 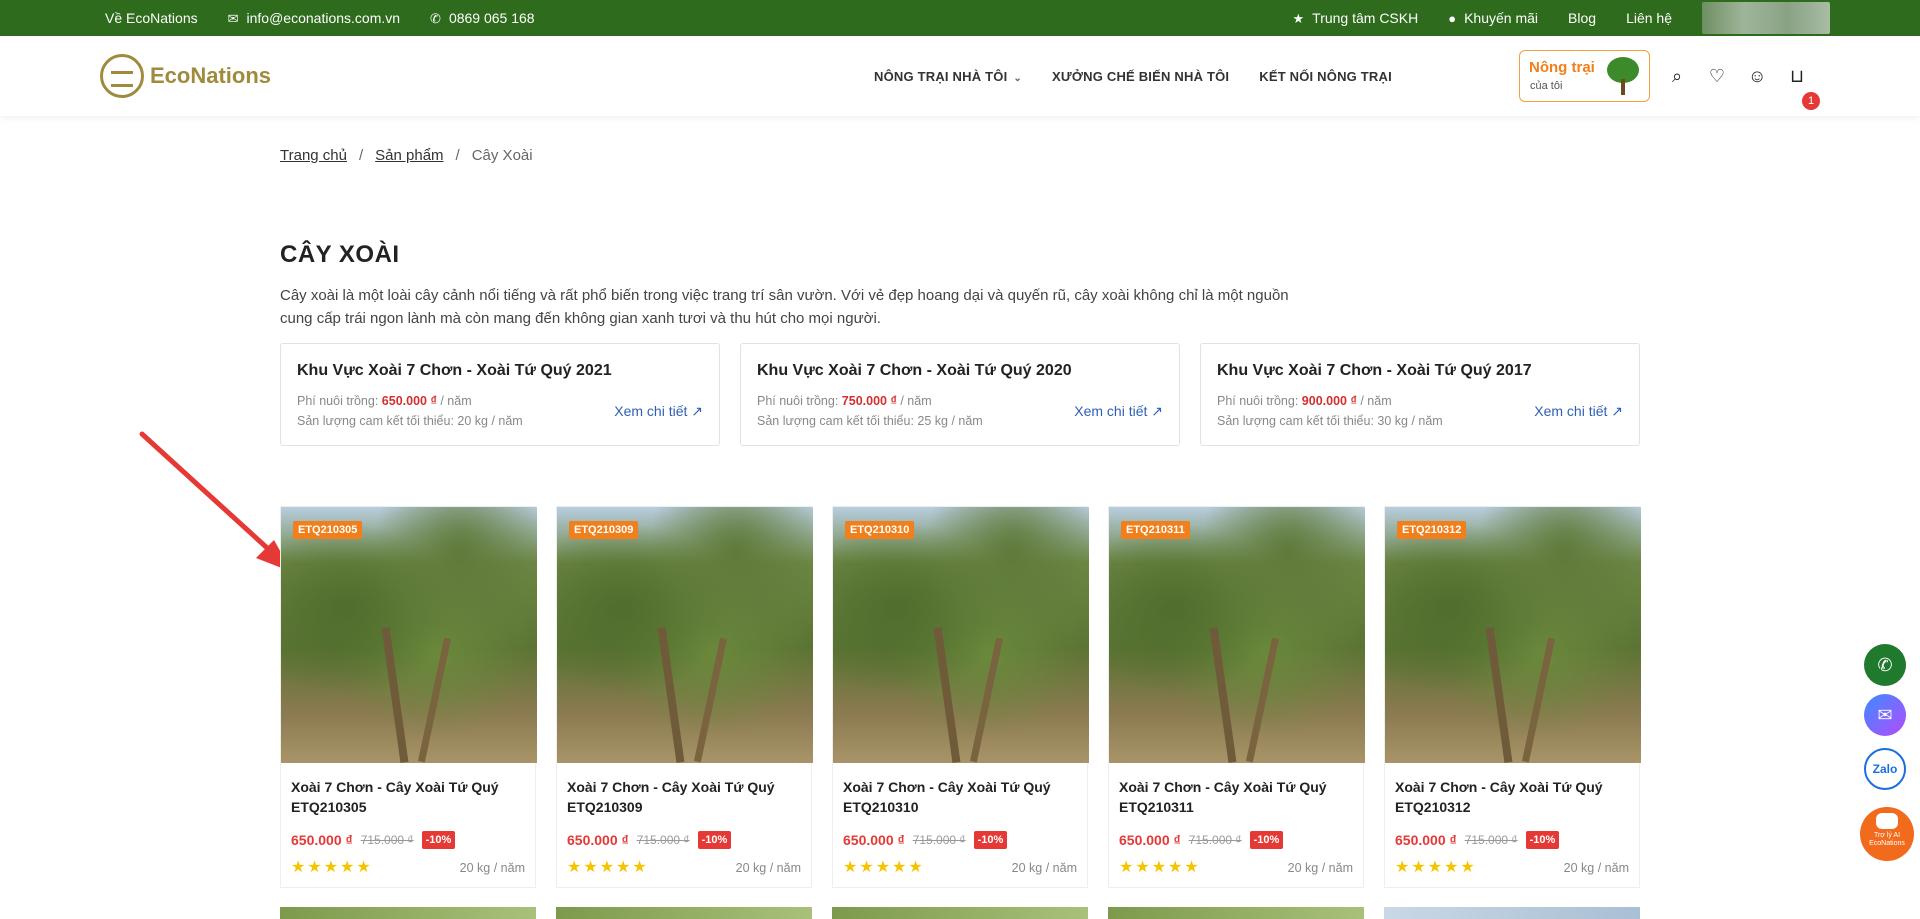 What do you see at coordinates (1546, 86) in the screenshot?
I see `my-farm-subtitle: của tôi` at bounding box center [1546, 86].